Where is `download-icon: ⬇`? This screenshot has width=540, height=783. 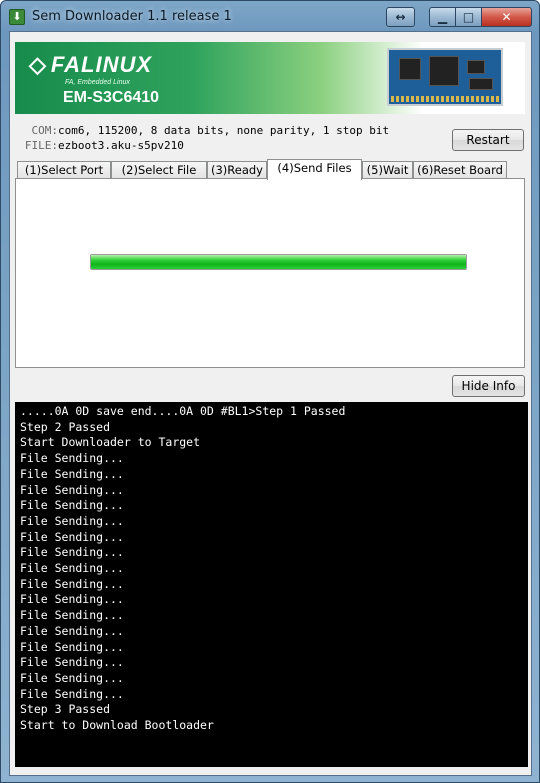
download-icon: ⬇ is located at coordinates (17, 17).